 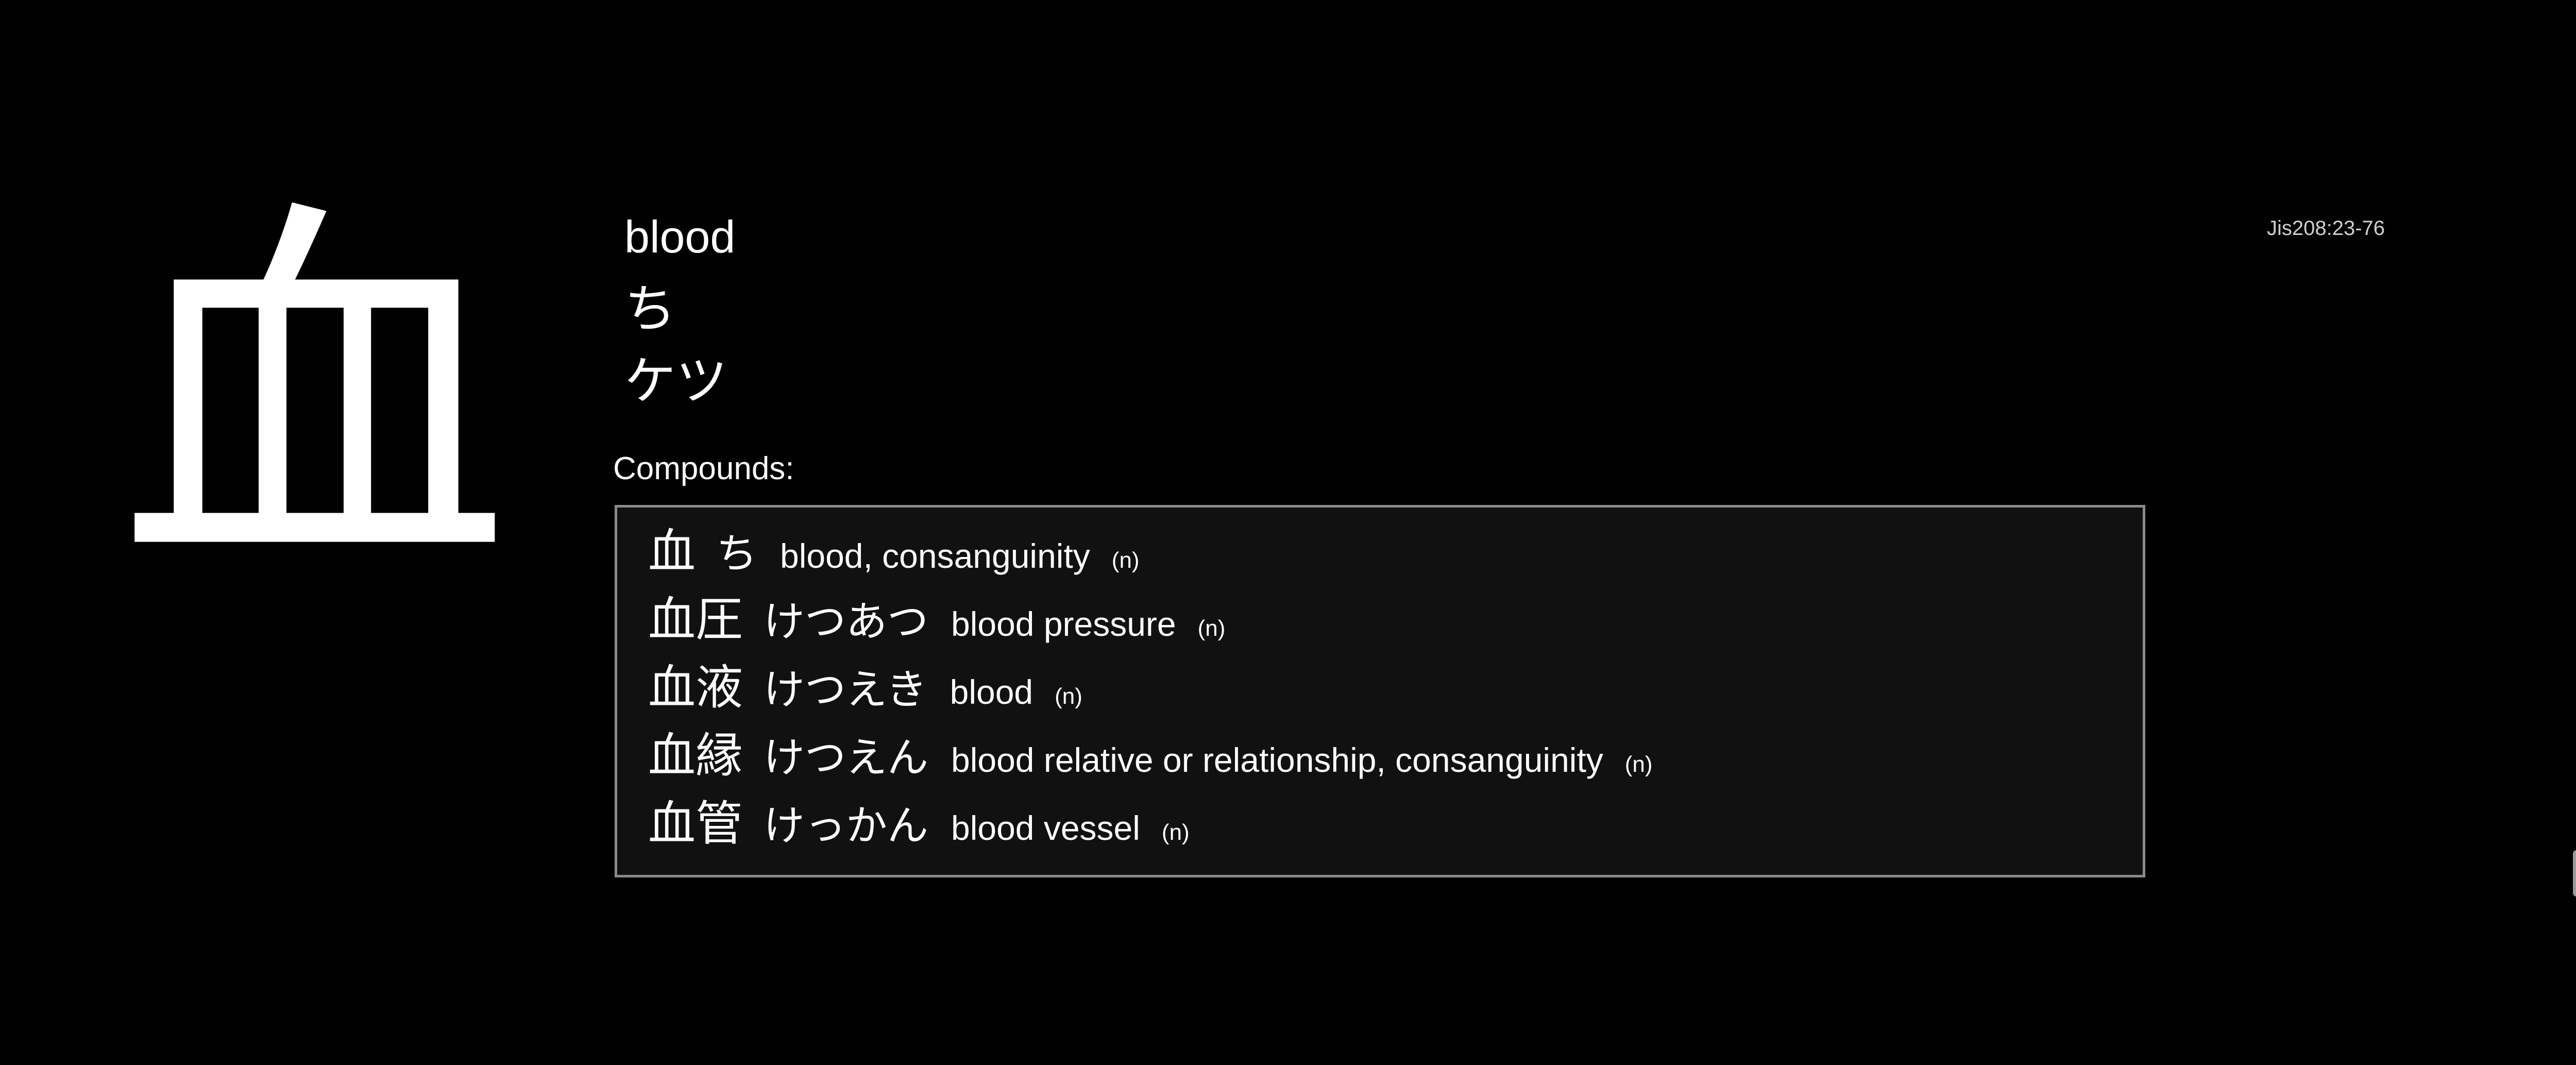 I want to click on compound-reading: けつえき, so click(x=845, y=690).